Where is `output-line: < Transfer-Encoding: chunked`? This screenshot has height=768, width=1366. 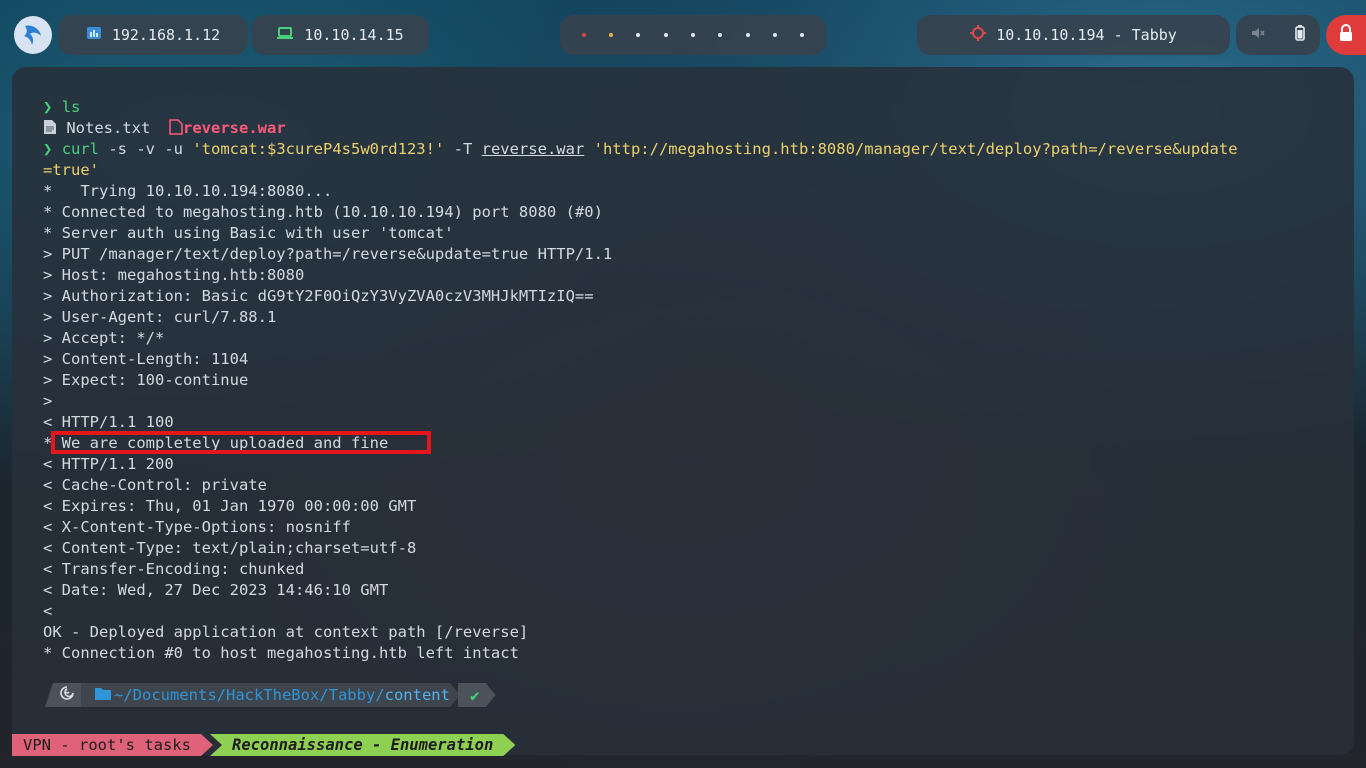
output-line: < Transfer-Encoding: chunked is located at coordinates (174, 569).